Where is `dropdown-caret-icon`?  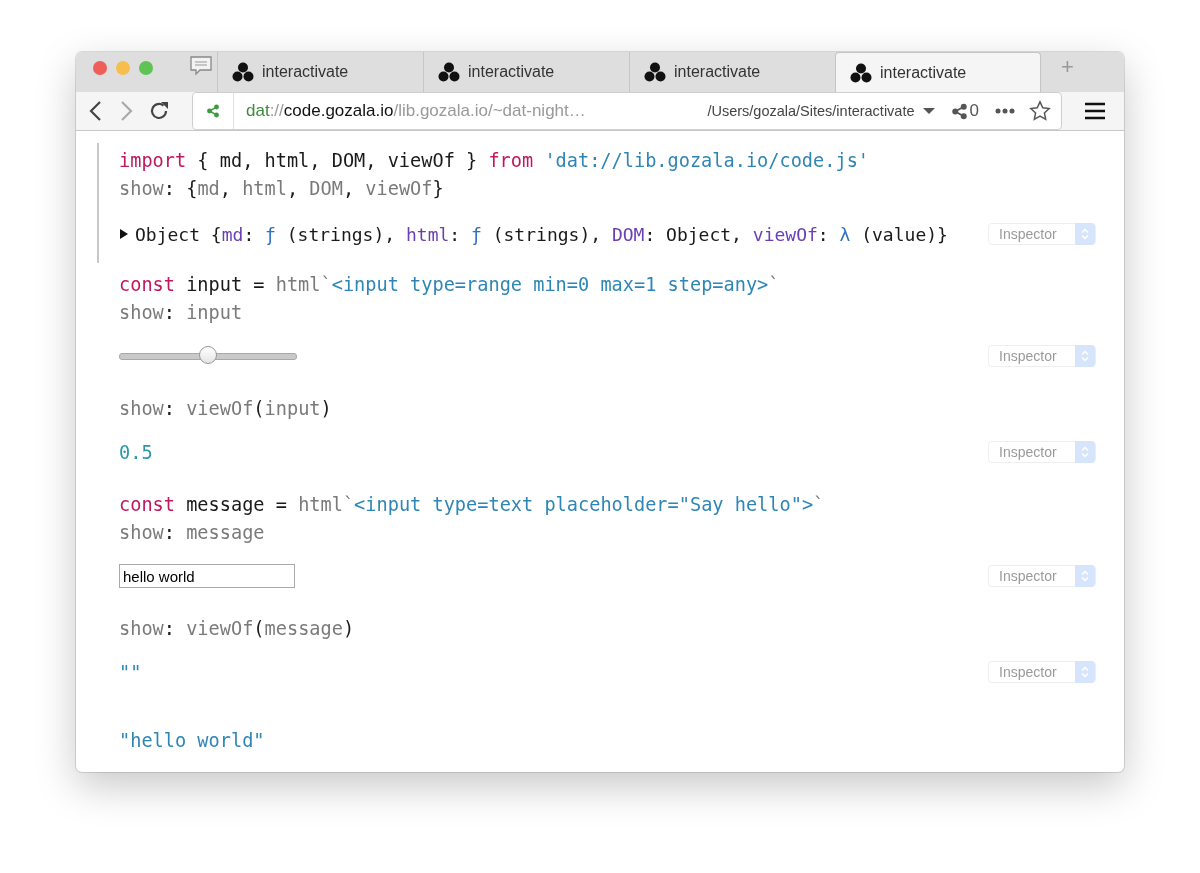 dropdown-caret-icon is located at coordinates (928, 111).